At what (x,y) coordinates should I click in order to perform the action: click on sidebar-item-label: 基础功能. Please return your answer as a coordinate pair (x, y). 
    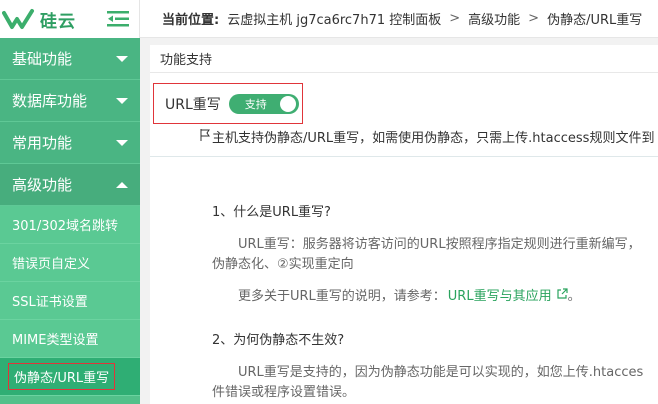
    Looking at the image, I should click on (42, 59).